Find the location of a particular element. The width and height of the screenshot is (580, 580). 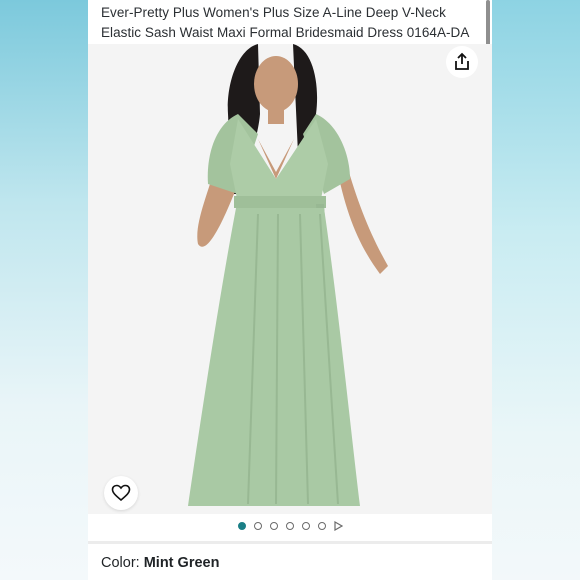

color-value: Mint Green is located at coordinates (181, 563).